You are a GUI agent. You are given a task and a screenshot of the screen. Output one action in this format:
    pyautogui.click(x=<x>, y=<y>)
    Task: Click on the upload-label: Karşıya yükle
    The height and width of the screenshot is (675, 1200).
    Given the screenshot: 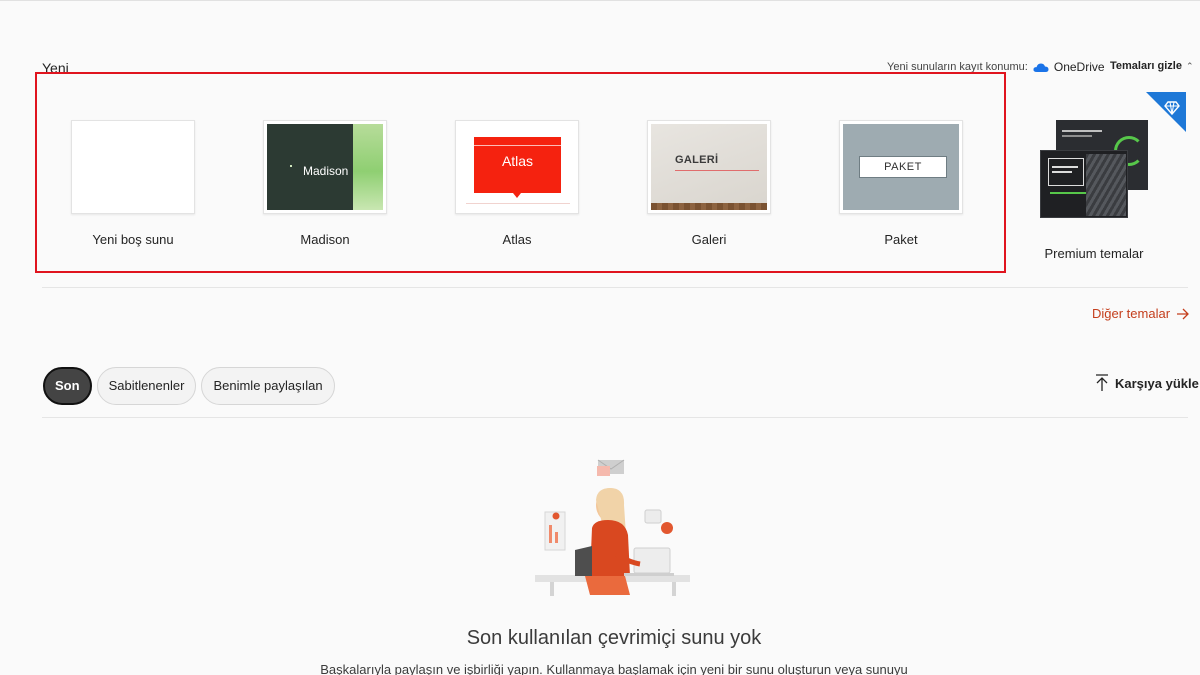 What is the action you would take?
    pyautogui.click(x=1157, y=383)
    